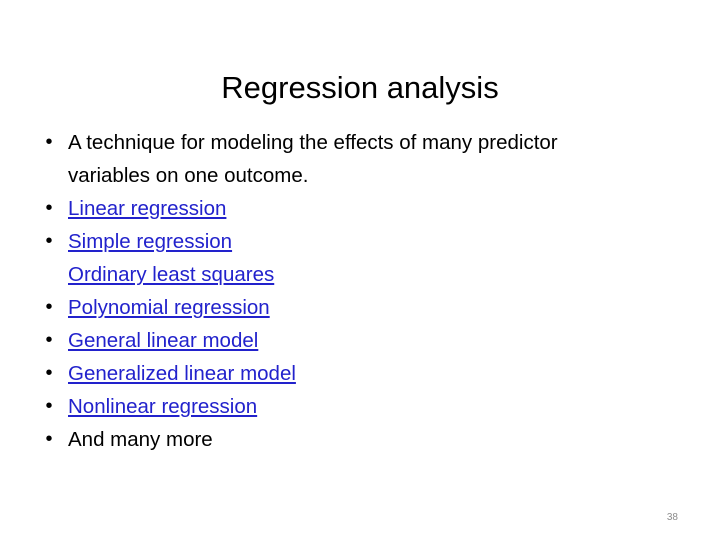  Describe the element at coordinates (338, 307) in the screenshot. I see `list-item: • Polynomial regression` at that location.